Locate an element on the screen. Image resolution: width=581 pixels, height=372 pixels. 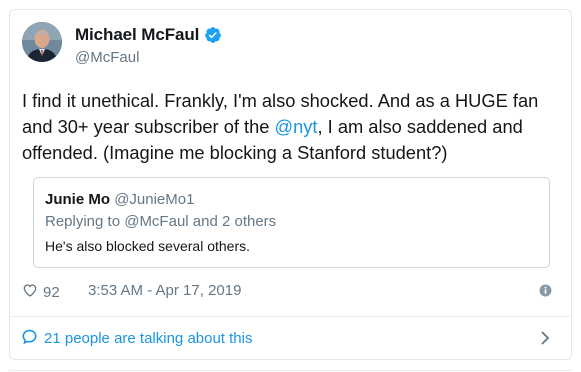
like-button: 92 is located at coordinates (41, 292).